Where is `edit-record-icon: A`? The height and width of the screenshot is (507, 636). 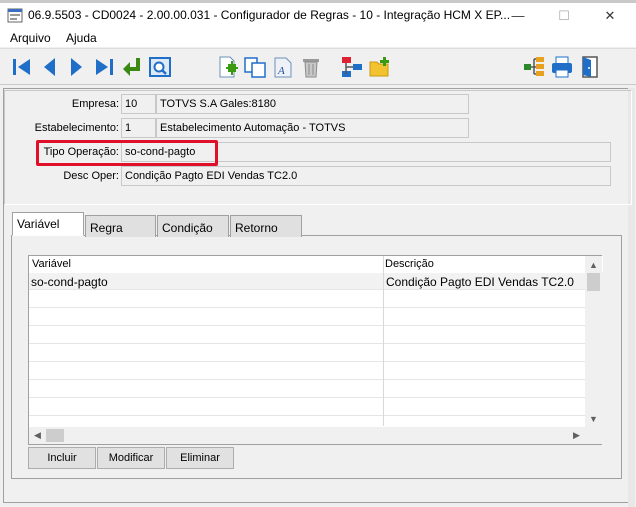 edit-record-icon: A is located at coordinates (283, 67).